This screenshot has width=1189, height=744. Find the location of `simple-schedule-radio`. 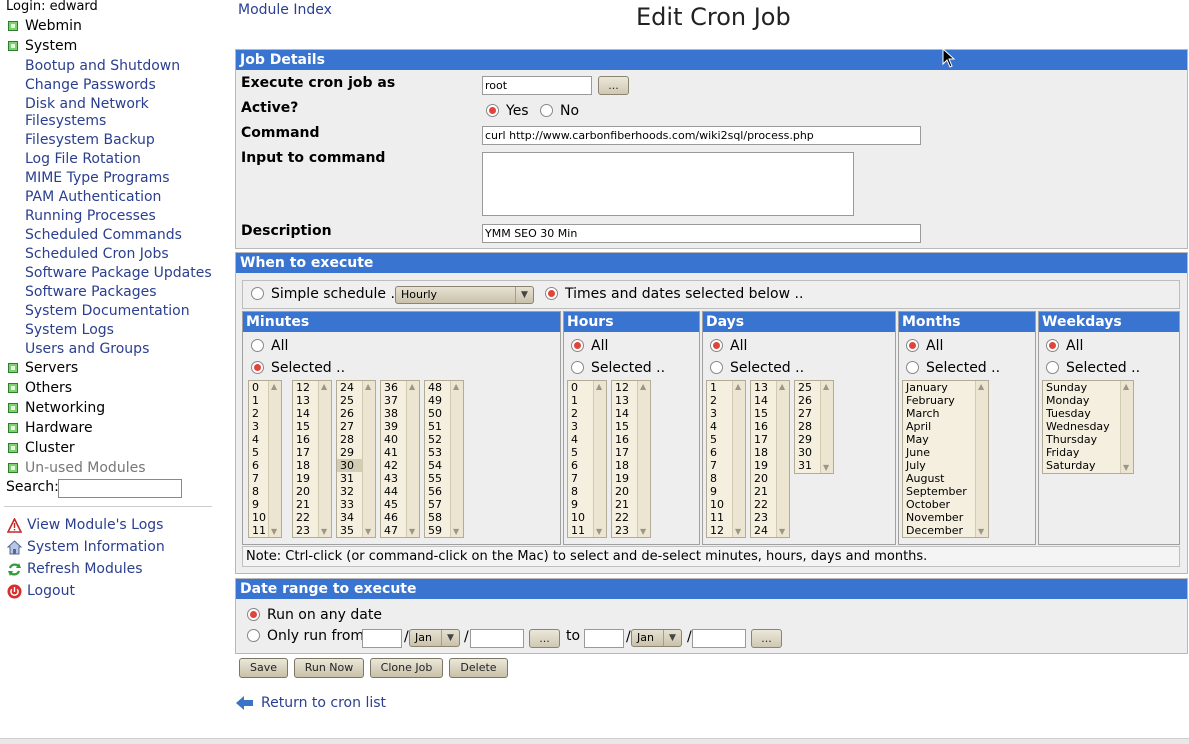

simple-schedule-radio is located at coordinates (257, 293).